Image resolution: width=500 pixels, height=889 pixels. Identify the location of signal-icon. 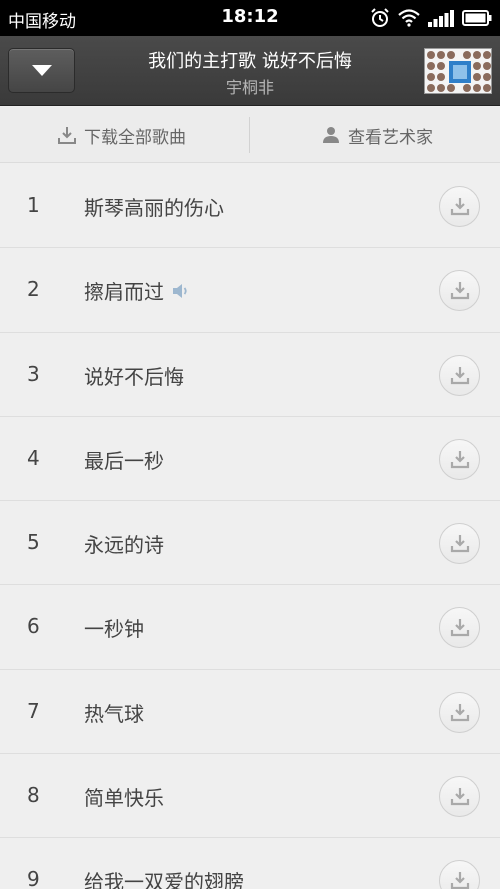
(441, 18).